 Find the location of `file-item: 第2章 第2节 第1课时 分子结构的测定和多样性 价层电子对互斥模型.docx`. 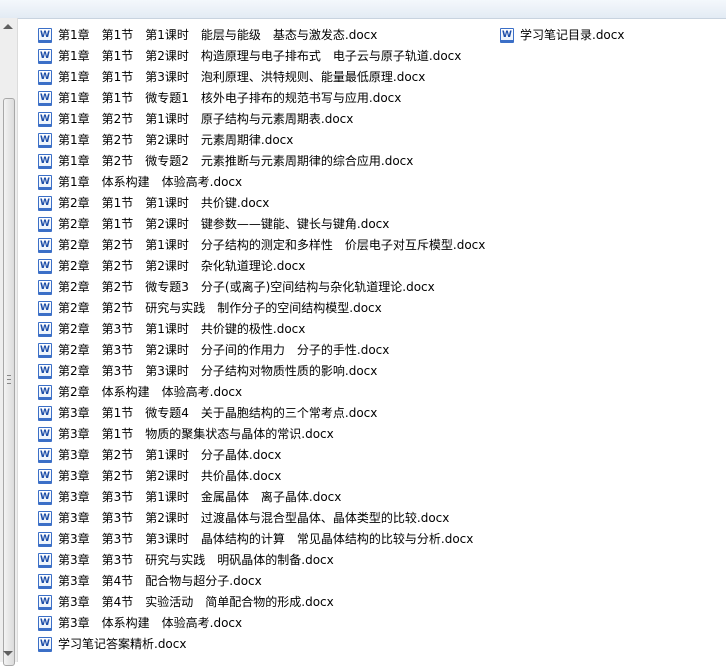

file-item: 第2章 第2节 第1课时 分子结构的测定和多样性 价层电子对互斥模型.docx is located at coordinates (261, 245).